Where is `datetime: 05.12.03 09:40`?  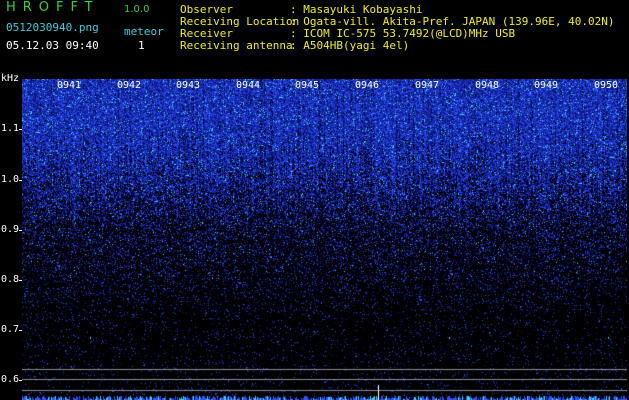
datetime: 05.12.03 09:40 is located at coordinates (52, 45).